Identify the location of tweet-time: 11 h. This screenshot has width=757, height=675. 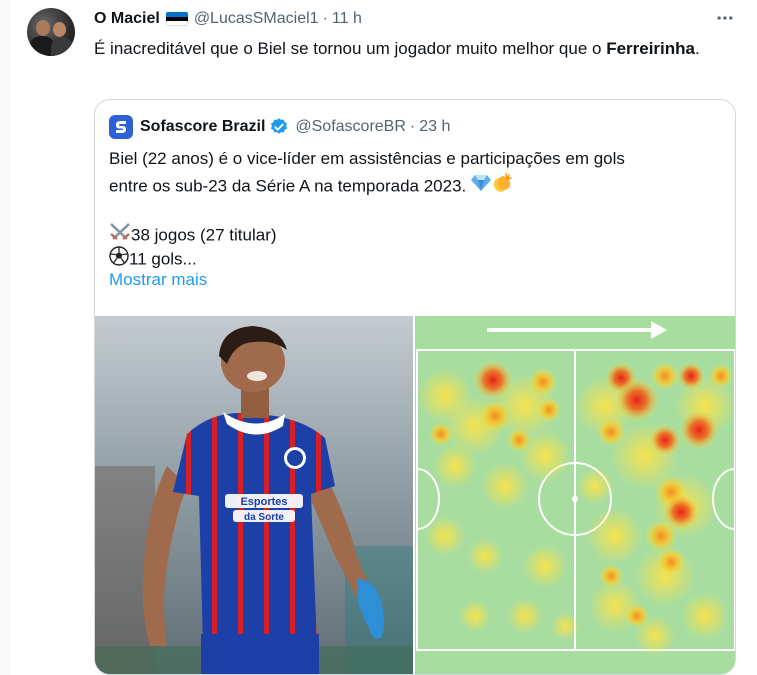
(347, 19).